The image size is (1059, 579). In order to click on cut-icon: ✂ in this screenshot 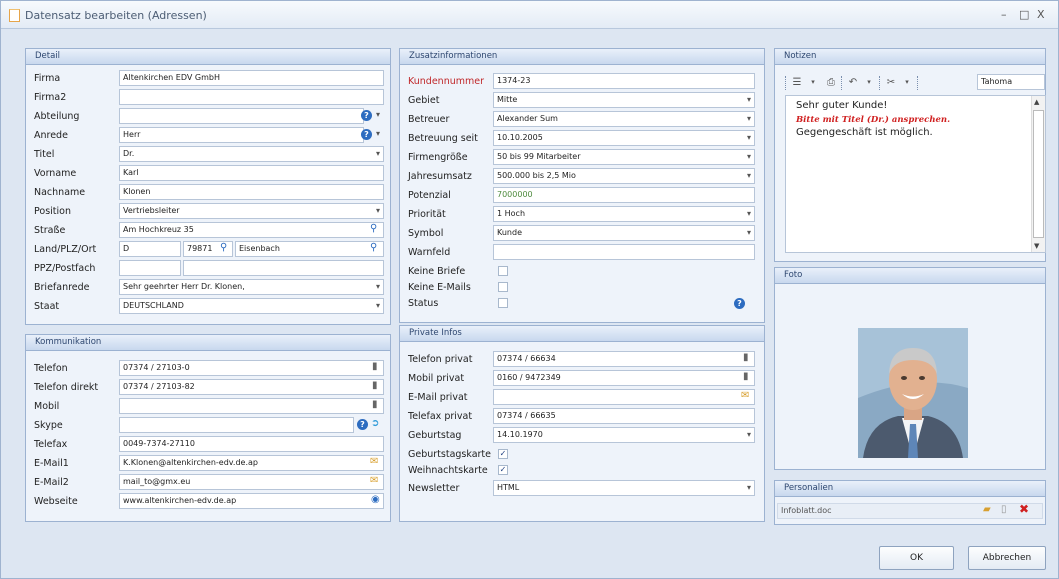, I will do `click(891, 82)`.